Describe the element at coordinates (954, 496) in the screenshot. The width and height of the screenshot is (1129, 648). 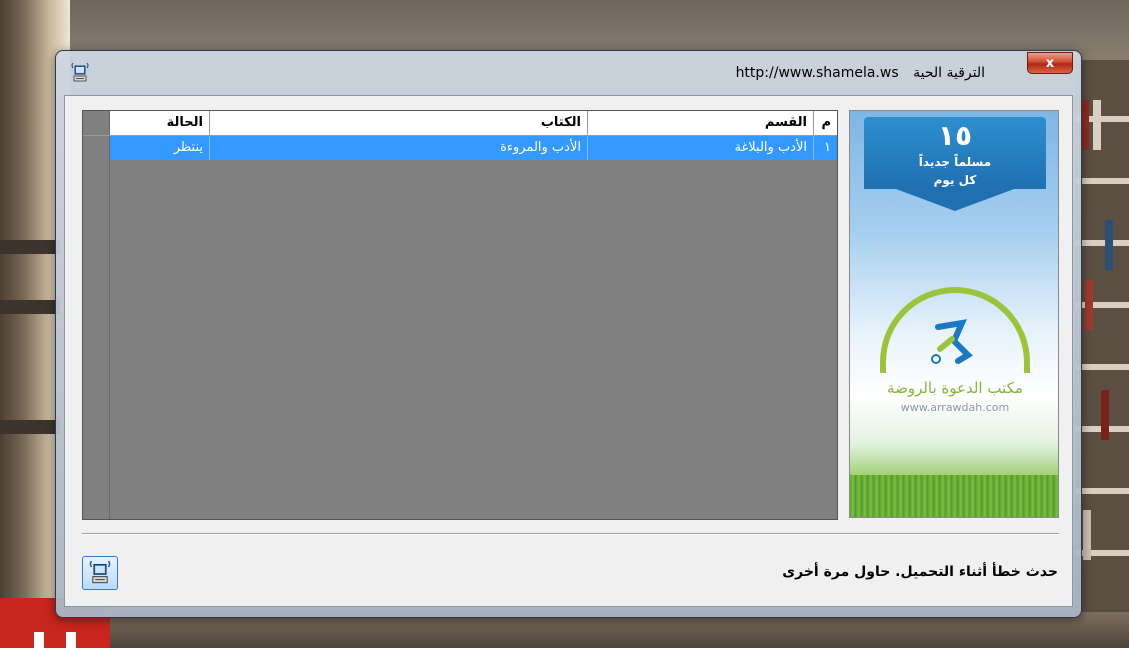
I see `banner-grass` at that location.